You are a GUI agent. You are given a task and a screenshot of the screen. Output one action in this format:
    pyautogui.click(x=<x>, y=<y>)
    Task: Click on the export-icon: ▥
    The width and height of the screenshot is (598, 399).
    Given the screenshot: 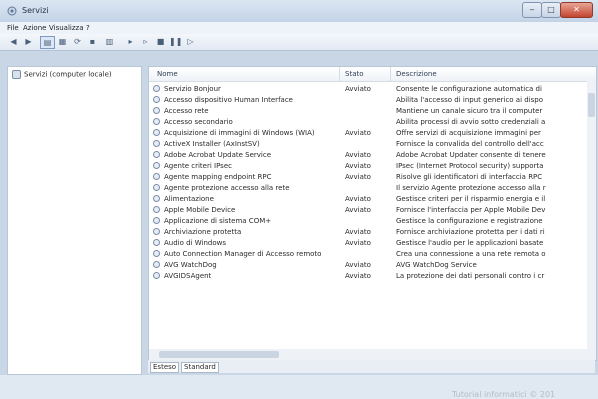 What is the action you would take?
    pyautogui.click(x=109, y=41)
    